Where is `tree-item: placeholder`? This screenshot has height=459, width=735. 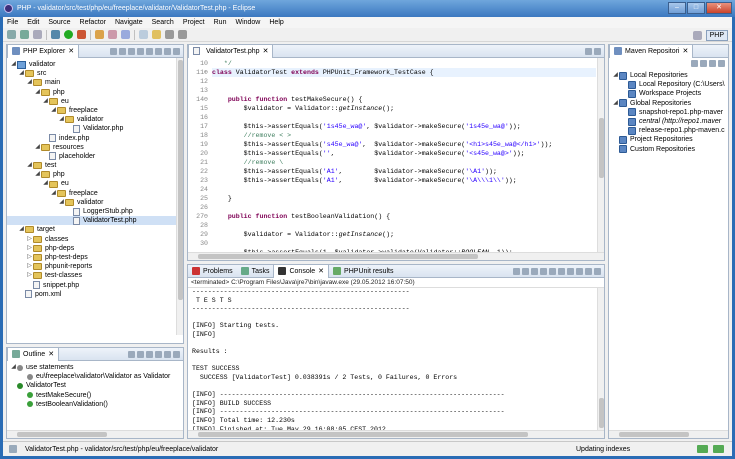 tree-item: placeholder is located at coordinates (95, 156).